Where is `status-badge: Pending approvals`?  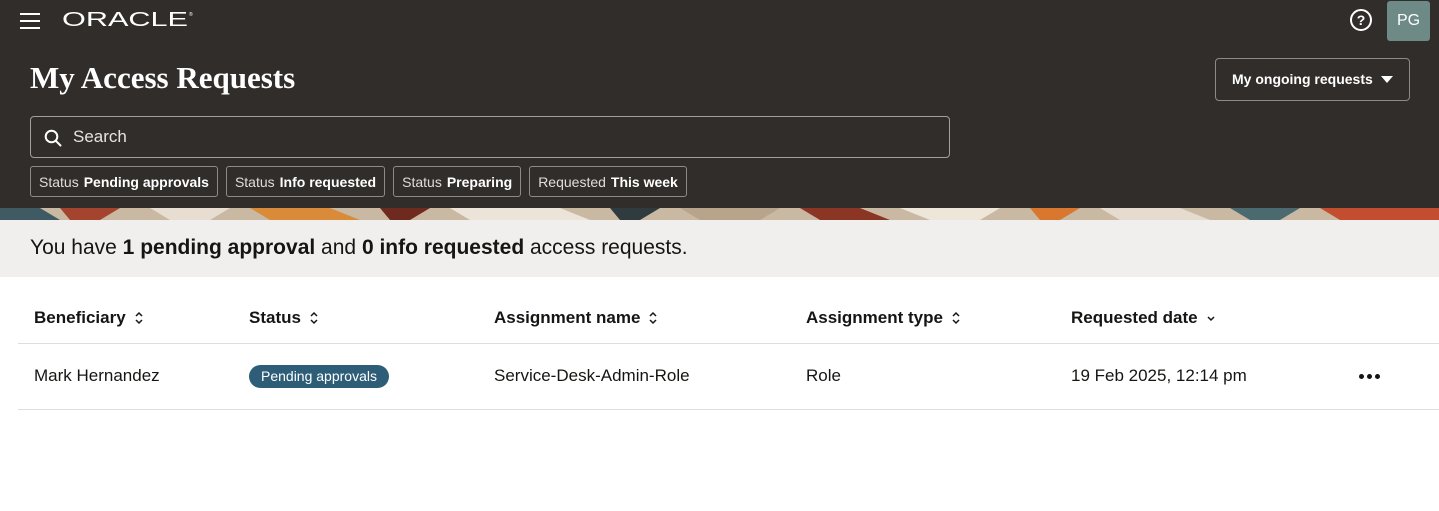
status-badge: Pending approvals is located at coordinates (319, 376).